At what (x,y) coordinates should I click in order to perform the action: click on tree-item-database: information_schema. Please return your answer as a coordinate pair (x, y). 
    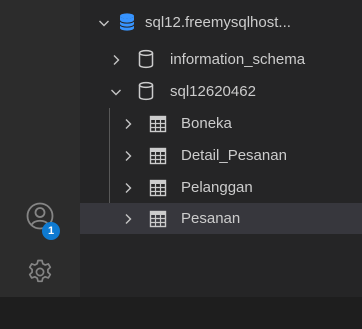
    Looking at the image, I should click on (221, 59).